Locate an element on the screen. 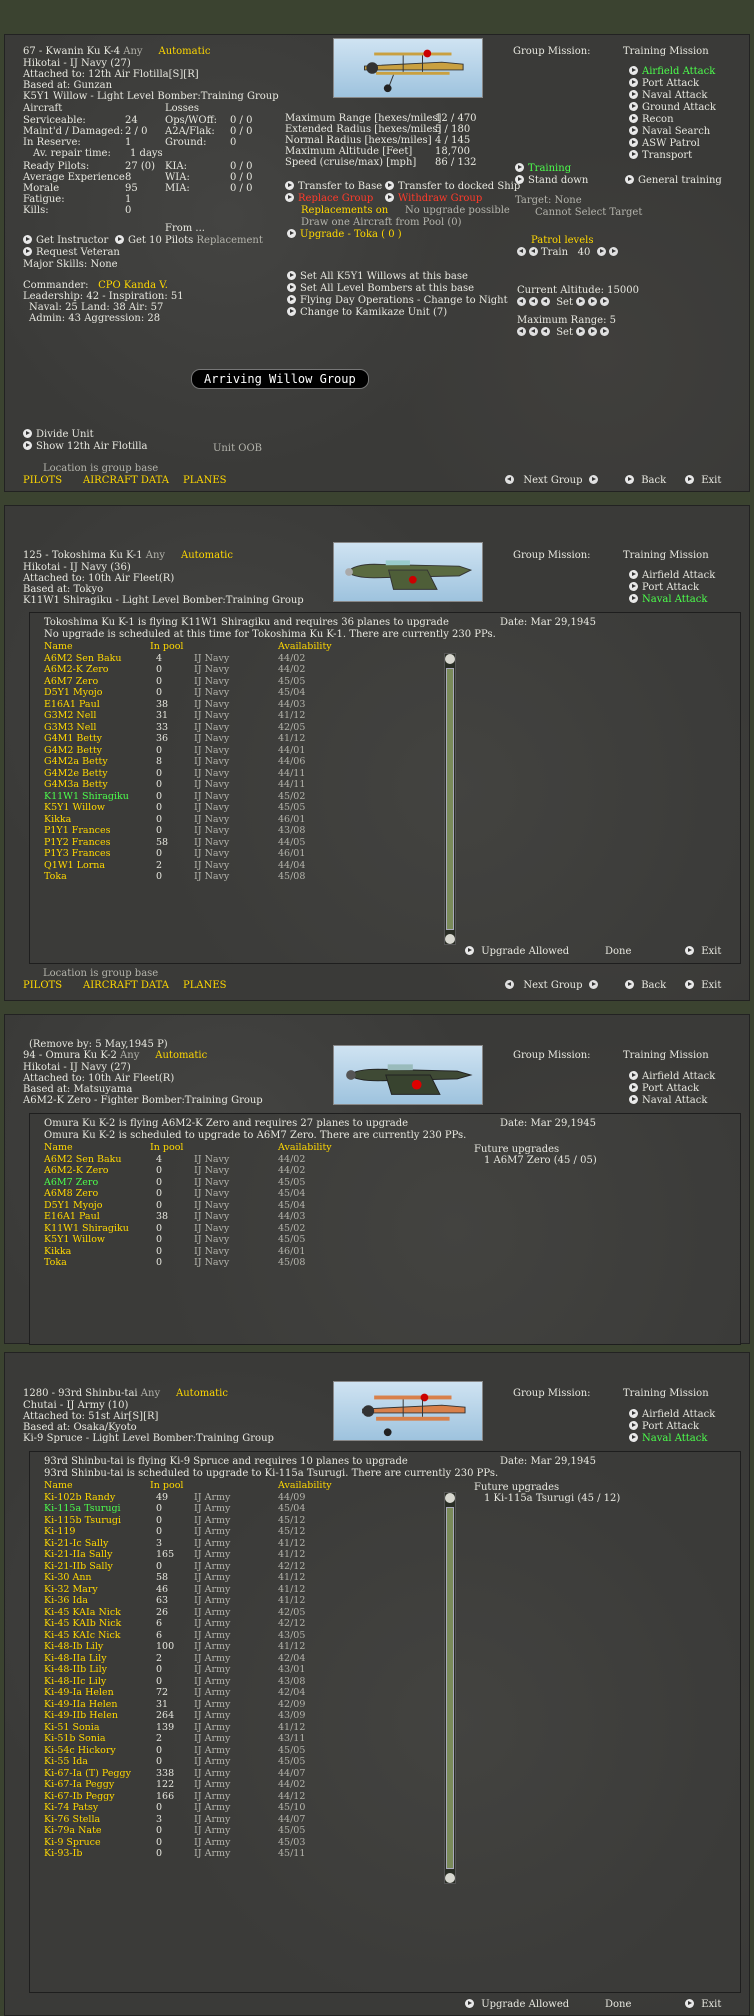 This screenshot has width=754, height=2016. table-row: Kikka 0 IJ Navy 46/01 is located at coordinates (254, 820).